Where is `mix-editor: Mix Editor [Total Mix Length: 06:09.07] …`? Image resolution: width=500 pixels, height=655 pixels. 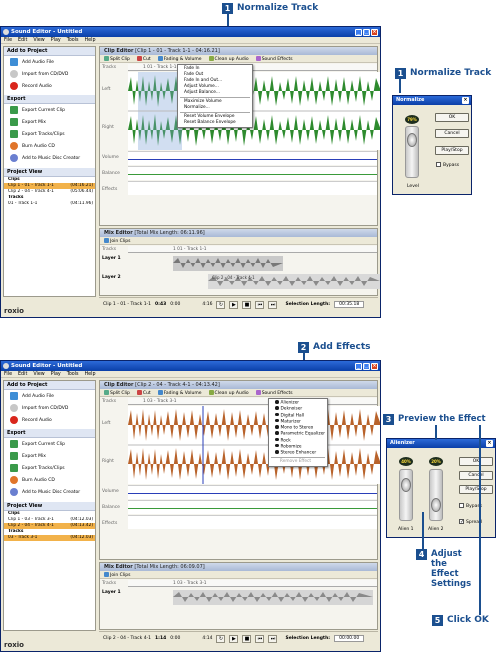
mix-editor: Mix Editor [Total Mix Length: 06:09.07] … is located at coordinates (238, 596).